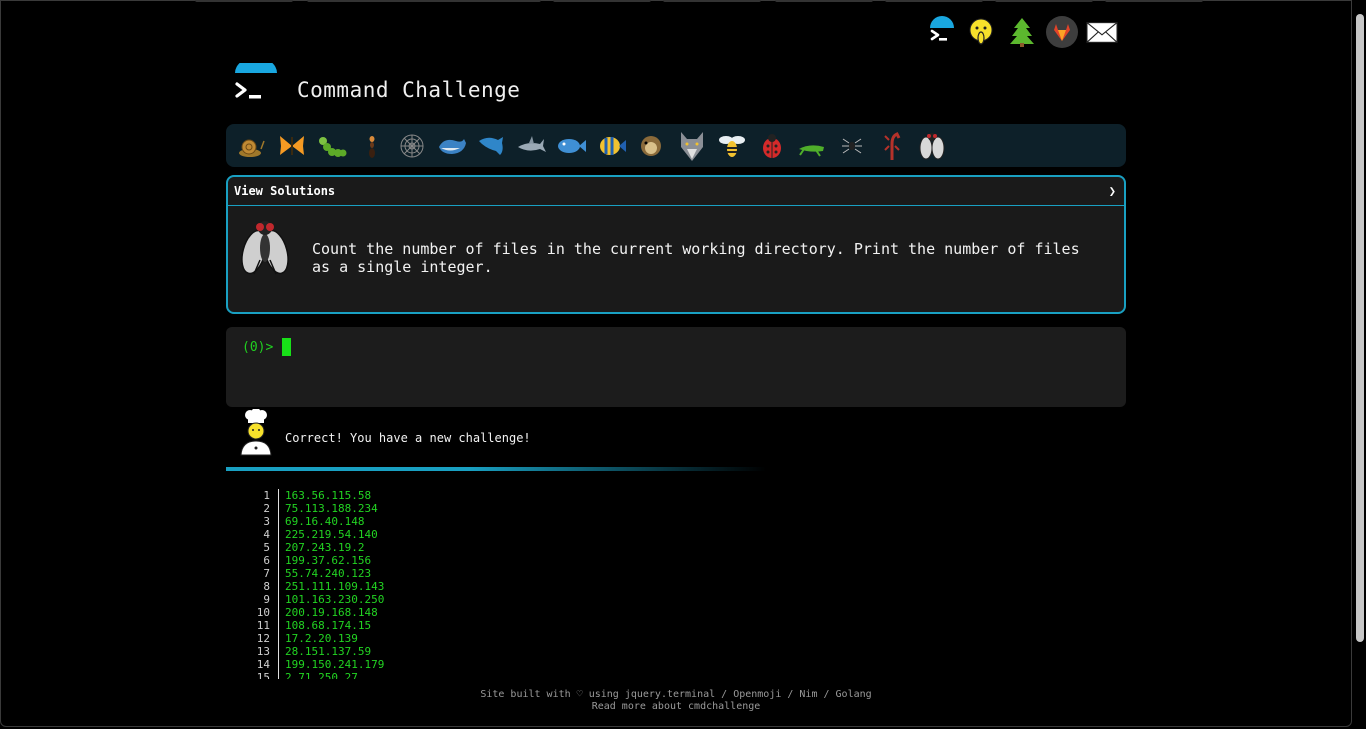 This screenshot has width=1366, height=729. Describe the element at coordinates (266, 573) in the screenshot. I see `line-number: 7` at that location.